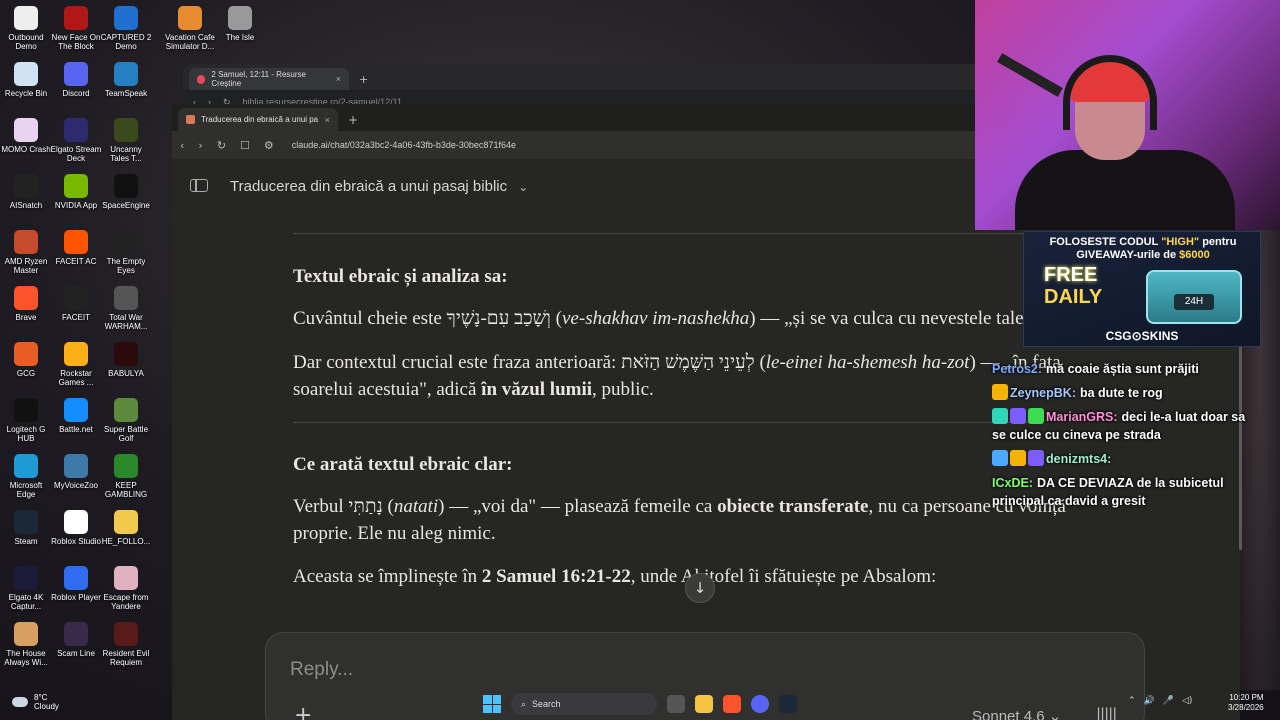  Describe the element at coordinates (400, 276) in the screenshot. I see `section-heading: Textul ebraic și analiza sa:` at that location.